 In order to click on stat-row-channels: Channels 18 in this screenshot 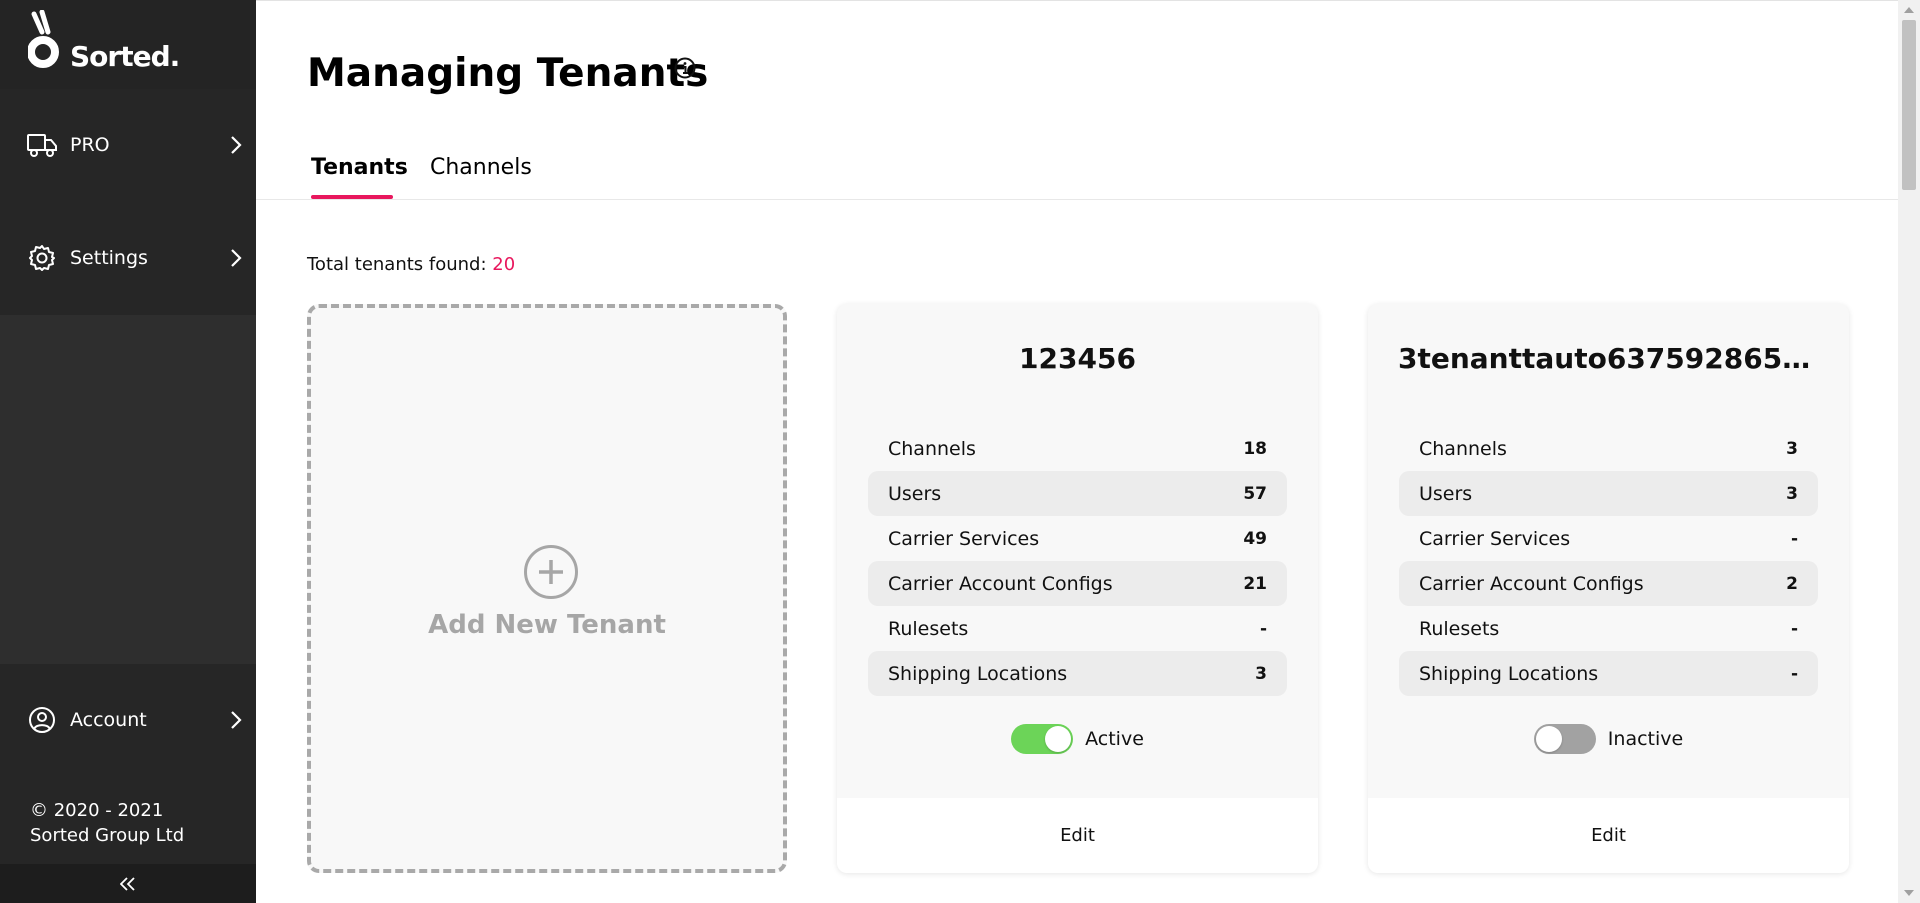, I will do `click(1077, 448)`.